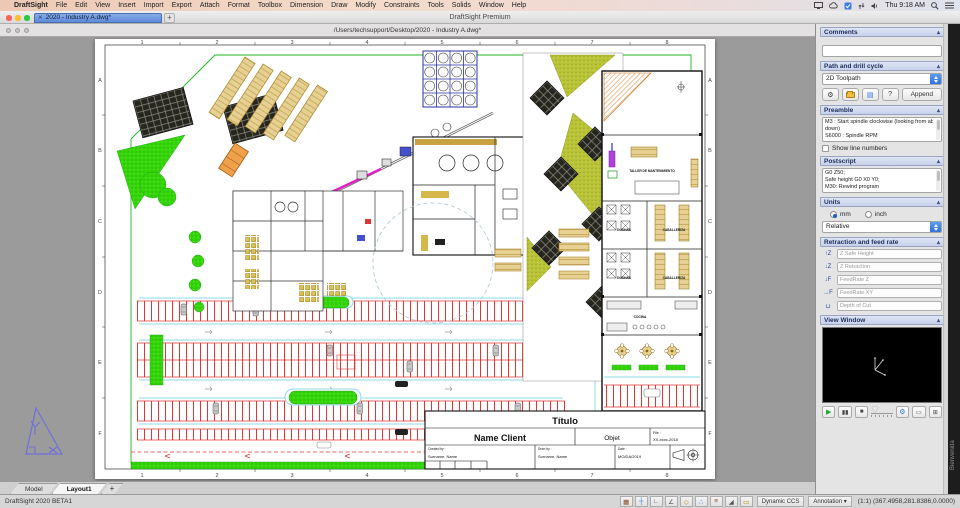 The height and width of the screenshot is (508, 960). I want to click on menu-view: View, so click(102, 5).